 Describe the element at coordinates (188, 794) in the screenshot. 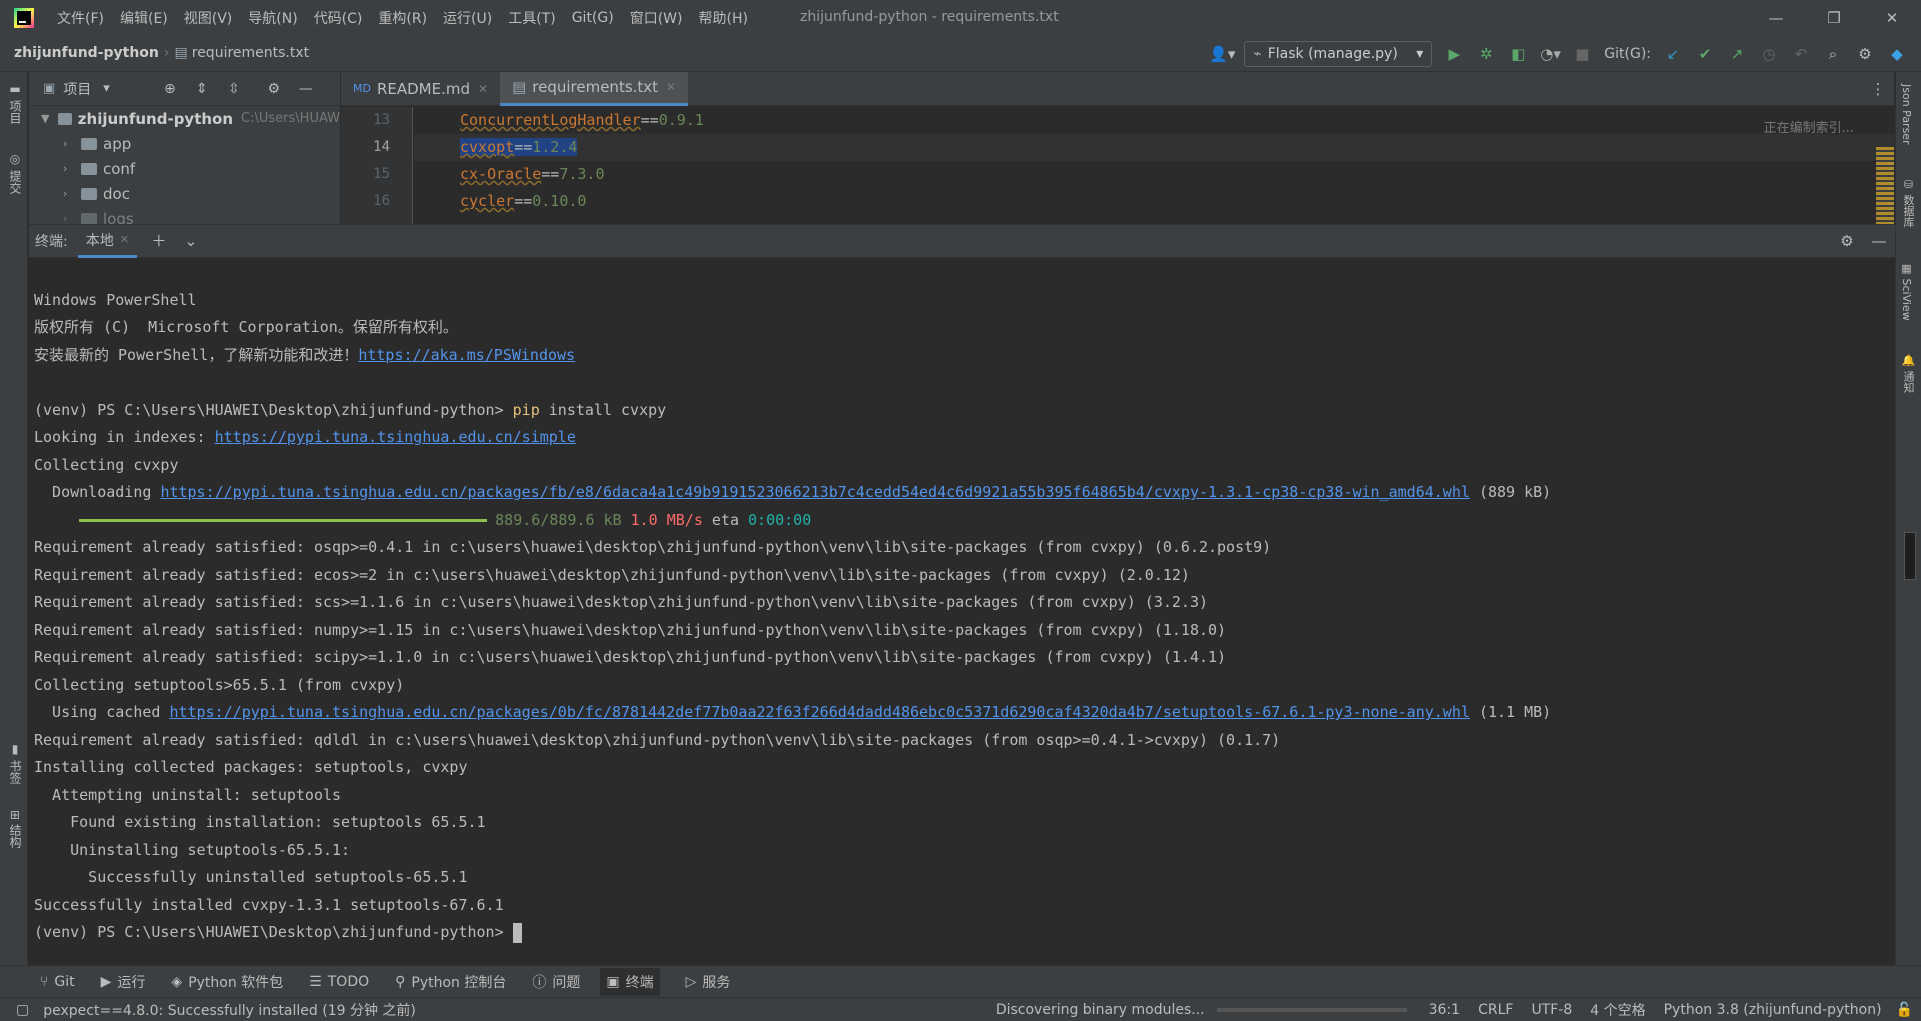

I see `terminal-line: Attempting uninstall: setuptools` at that location.